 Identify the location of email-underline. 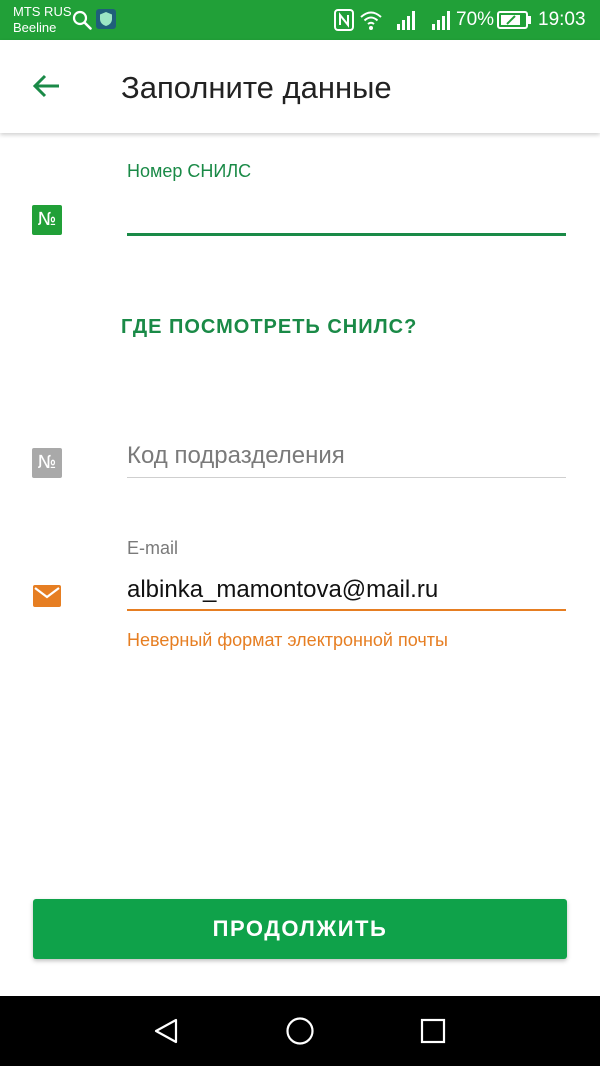
(346, 610).